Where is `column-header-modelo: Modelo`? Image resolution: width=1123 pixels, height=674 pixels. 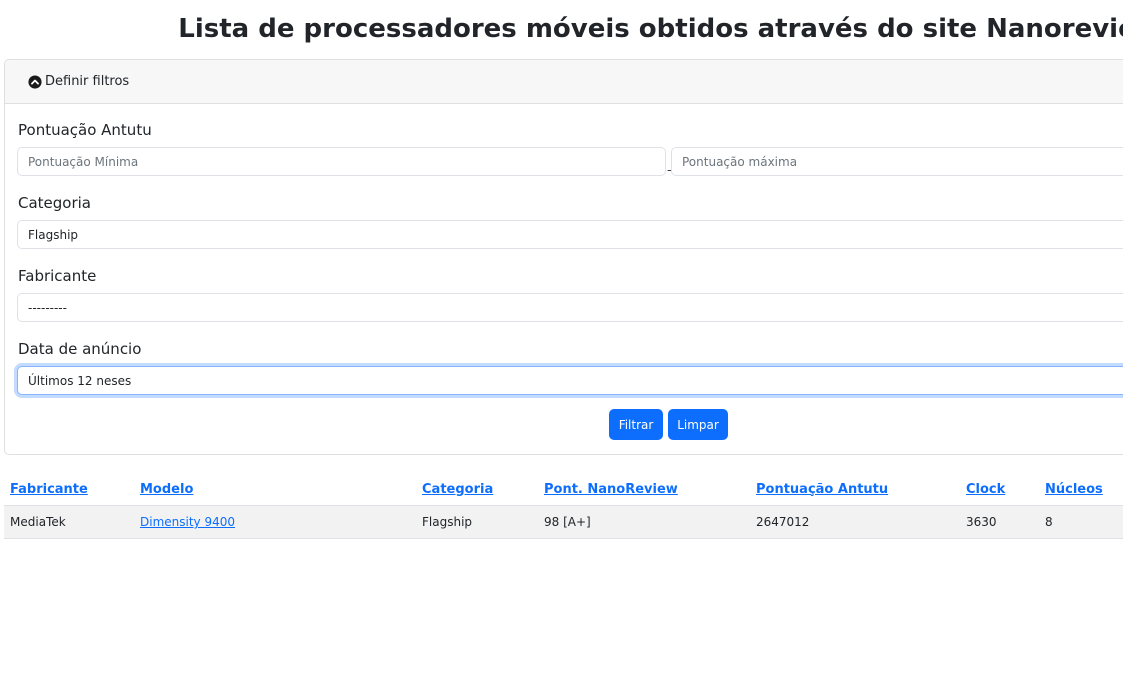 column-header-modelo: Modelo is located at coordinates (275, 489).